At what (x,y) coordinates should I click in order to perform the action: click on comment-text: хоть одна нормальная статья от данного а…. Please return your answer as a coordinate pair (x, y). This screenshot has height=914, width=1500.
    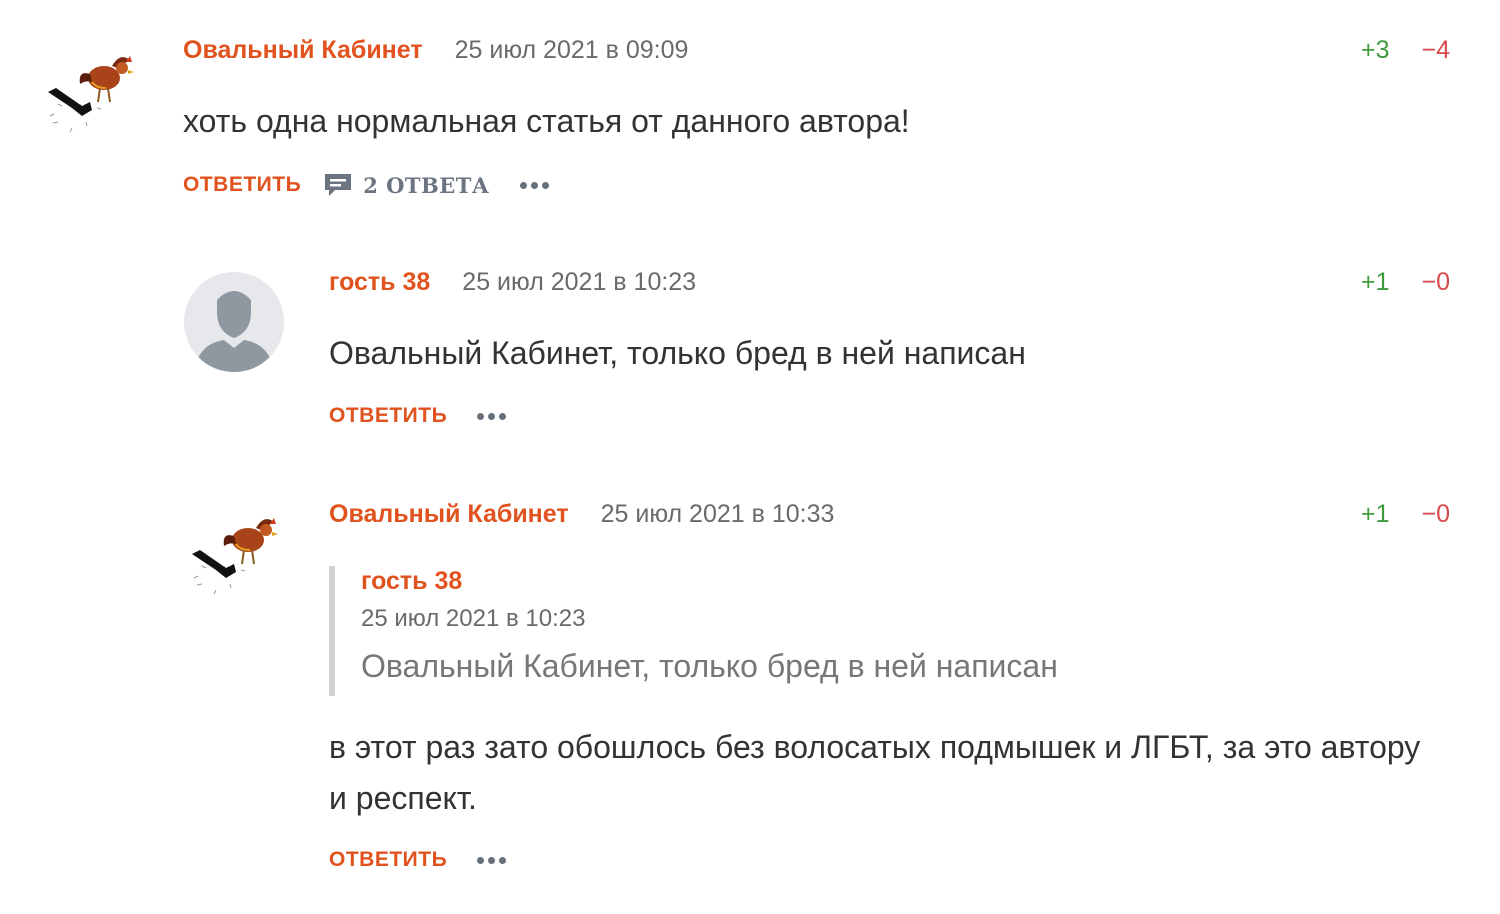
    Looking at the image, I should click on (546, 121).